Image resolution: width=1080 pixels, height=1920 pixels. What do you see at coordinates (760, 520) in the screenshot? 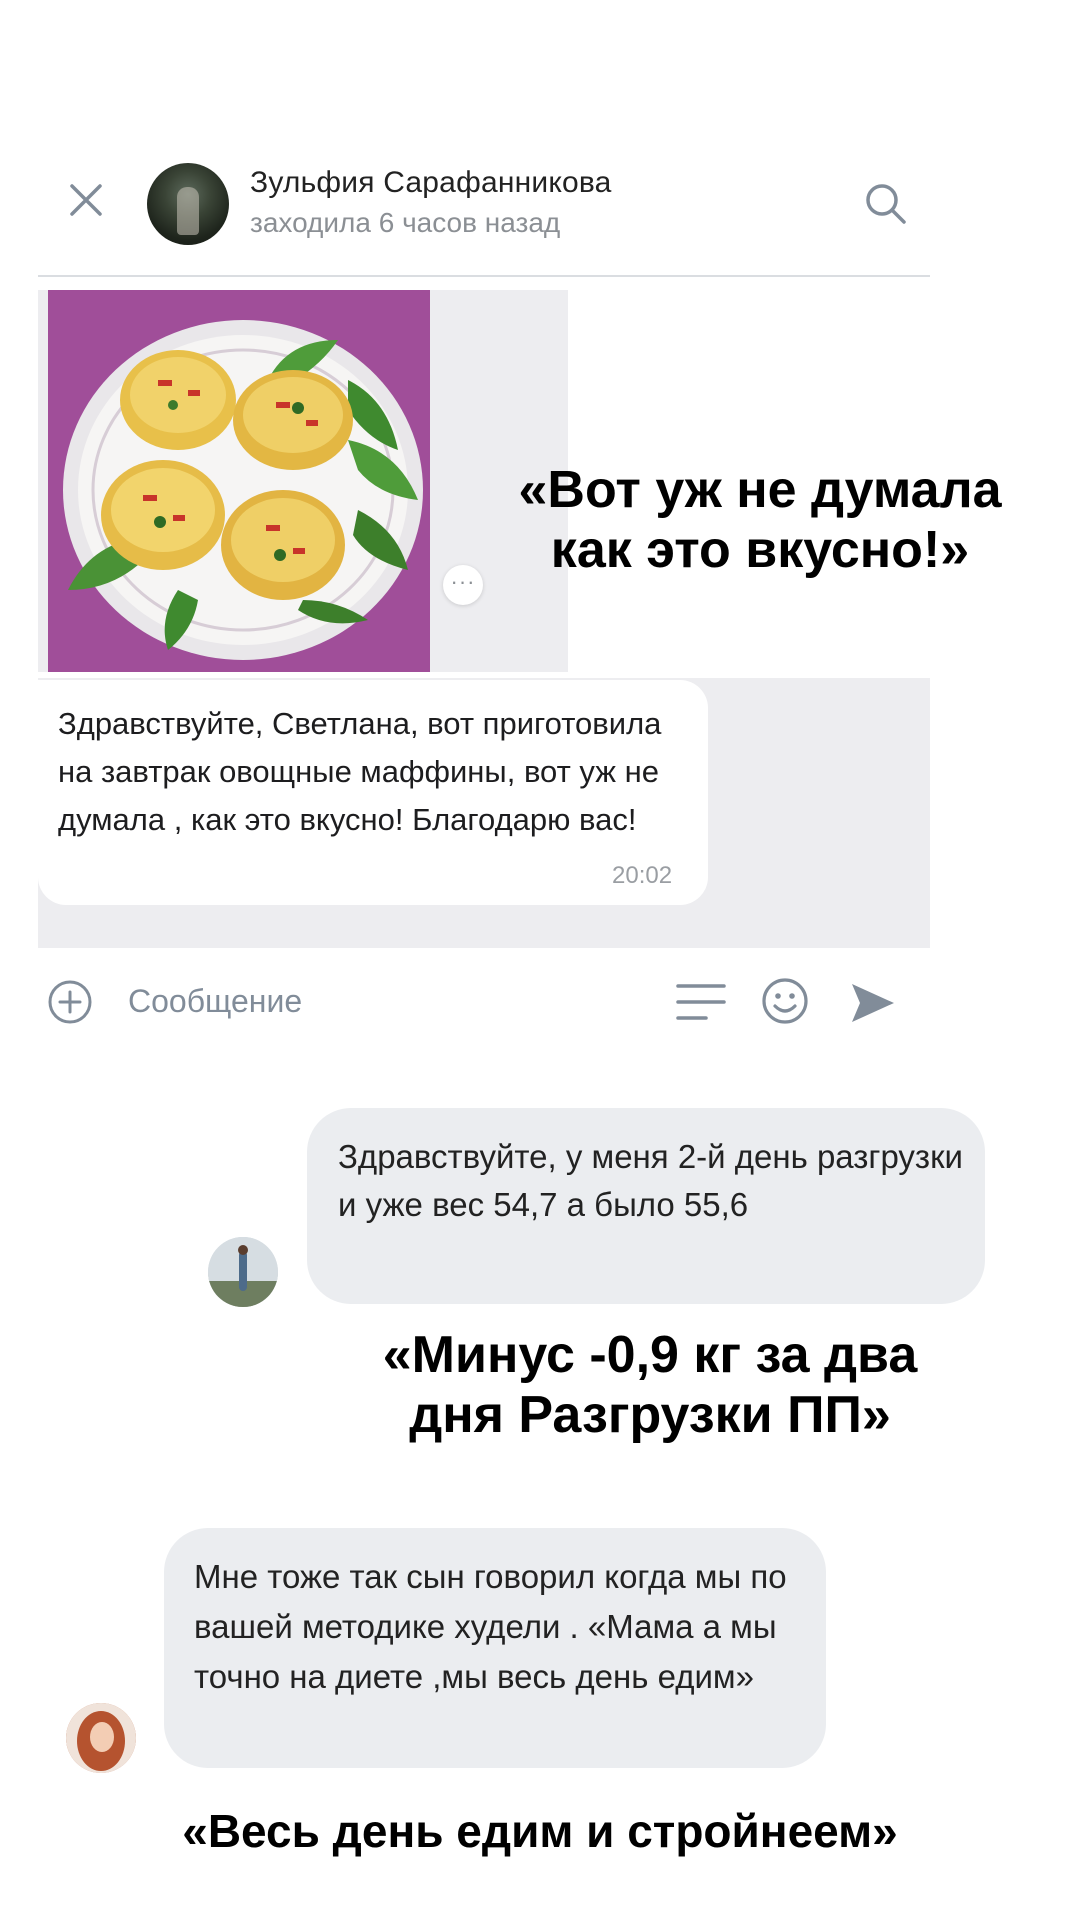
I see `quote-caption-1: «Вот уж не думала как это вкусно!»` at bounding box center [760, 520].